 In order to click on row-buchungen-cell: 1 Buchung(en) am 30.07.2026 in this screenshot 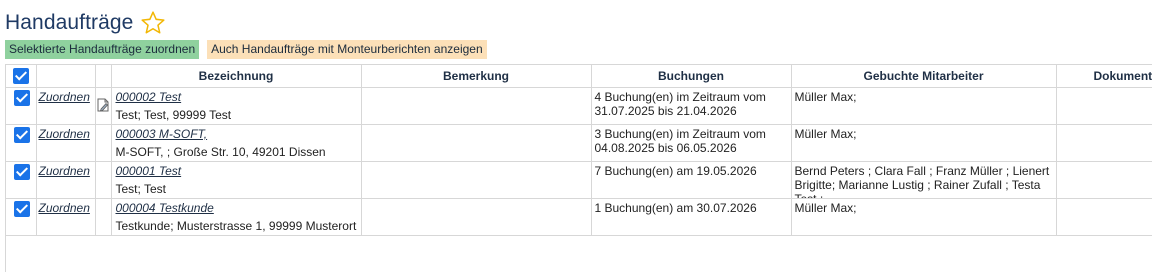, I will do `click(691, 217)`.